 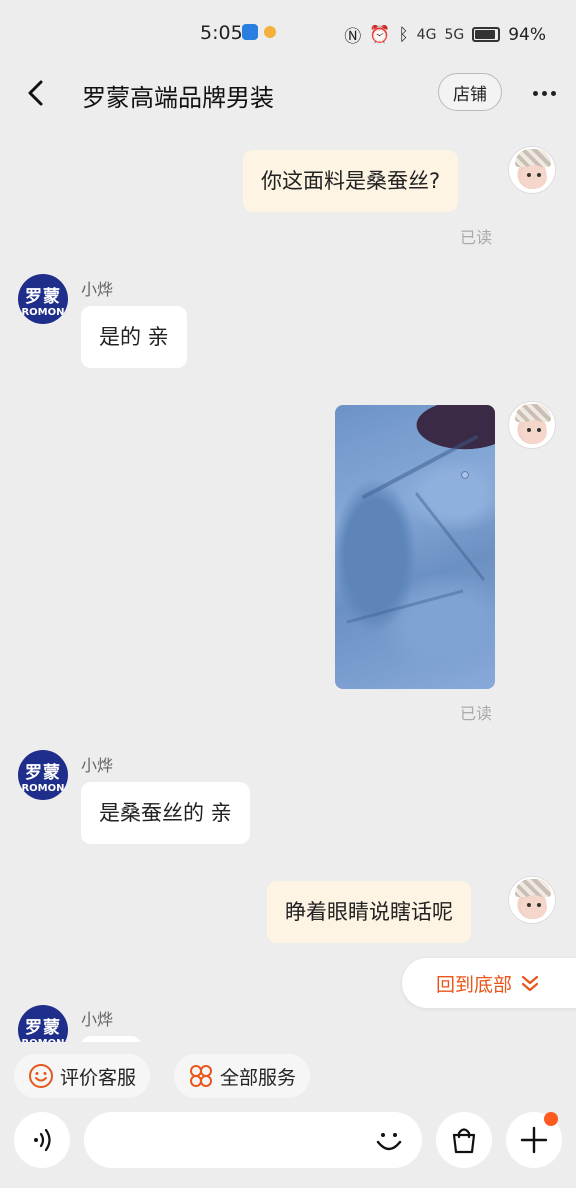 I want to click on app-notification-icon, so click(x=250, y=32).